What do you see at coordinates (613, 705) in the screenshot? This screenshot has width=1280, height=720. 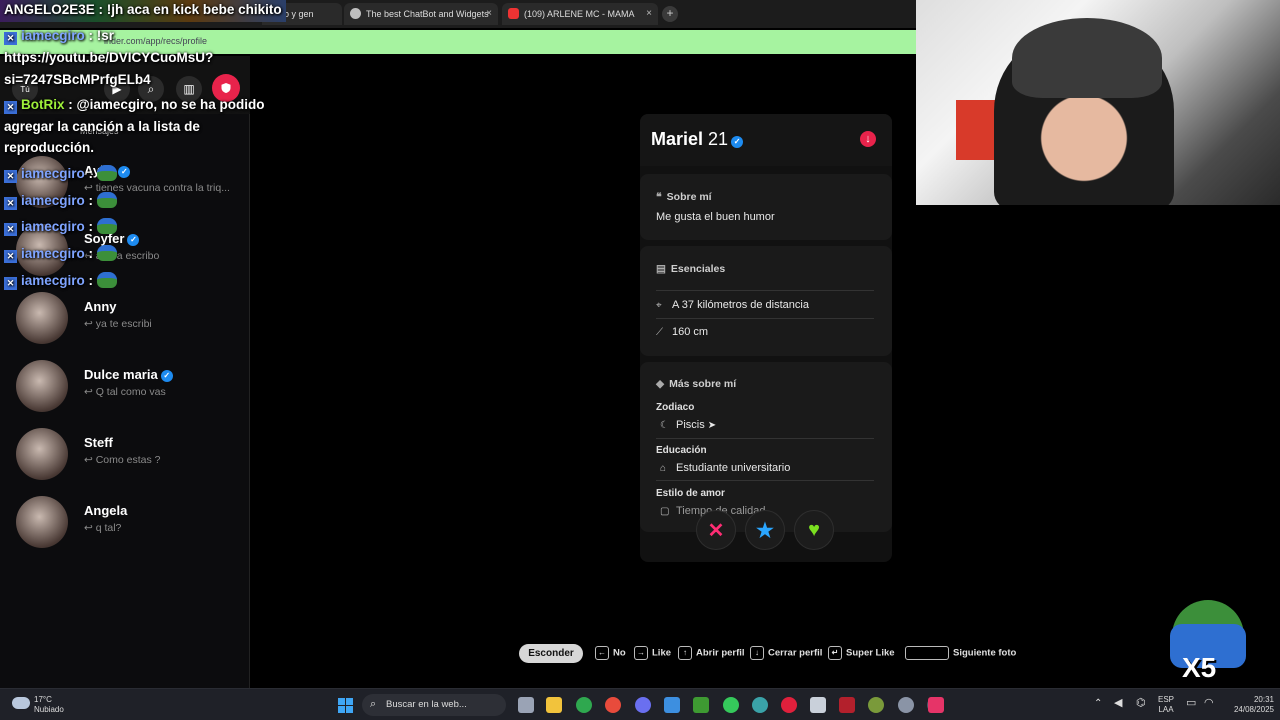 I see `chrome-icon` at bounding box center [613, 705].